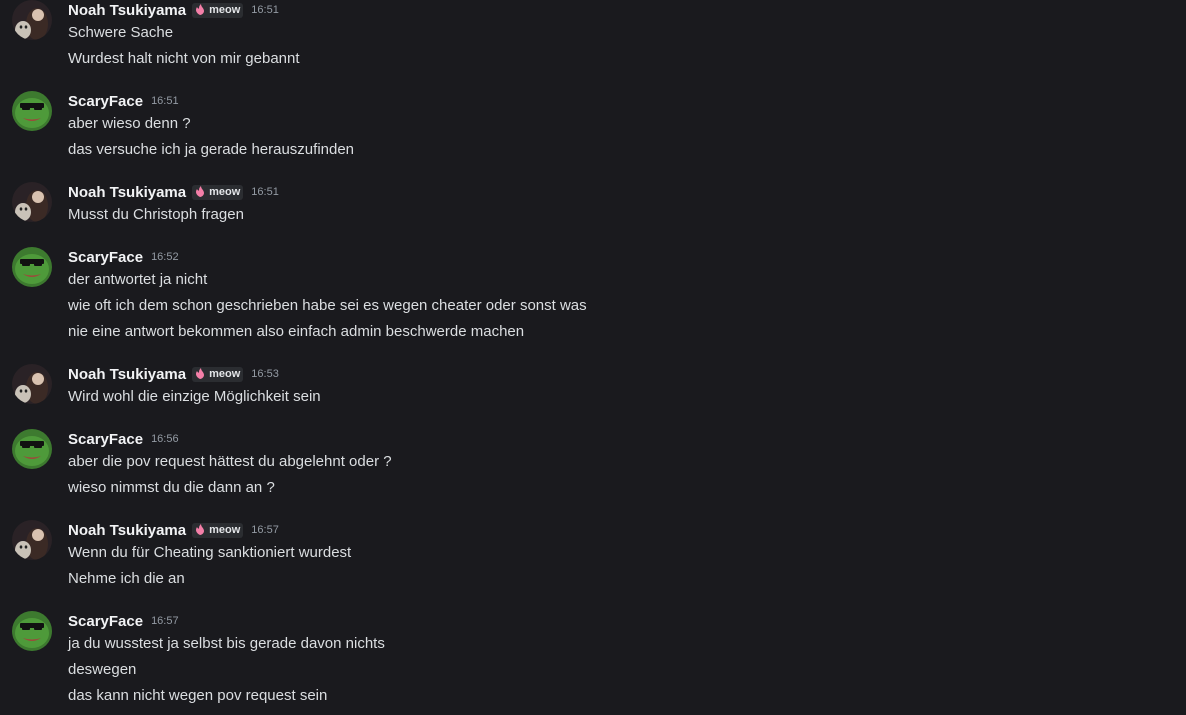  What do you see at coordinates (165, 439) in the screenshot?
I see `timestamp: 16:56` at bounding box center [165, 439].